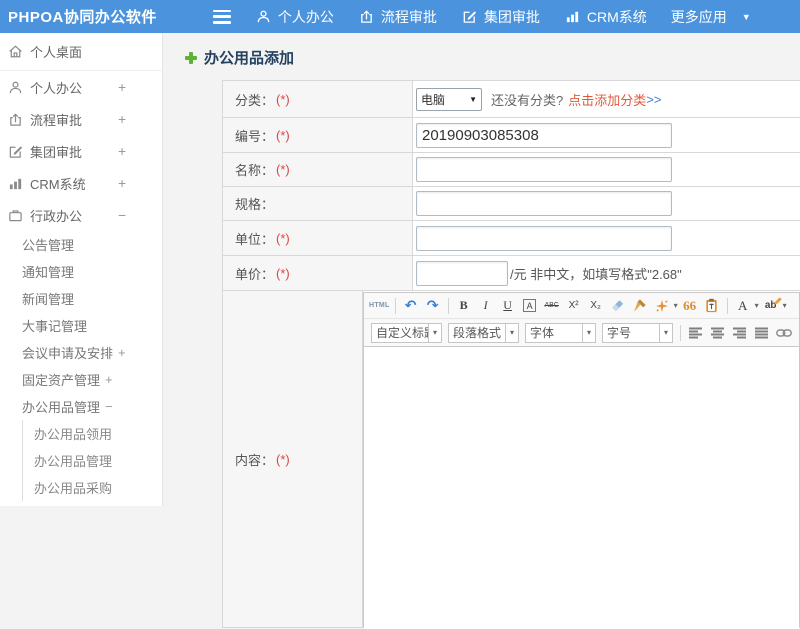  What do you see at coordinates (637, 333) in the screenshot?
I see `font-size-dropdown: 字号 ▾` at bounding box center [637, 333].